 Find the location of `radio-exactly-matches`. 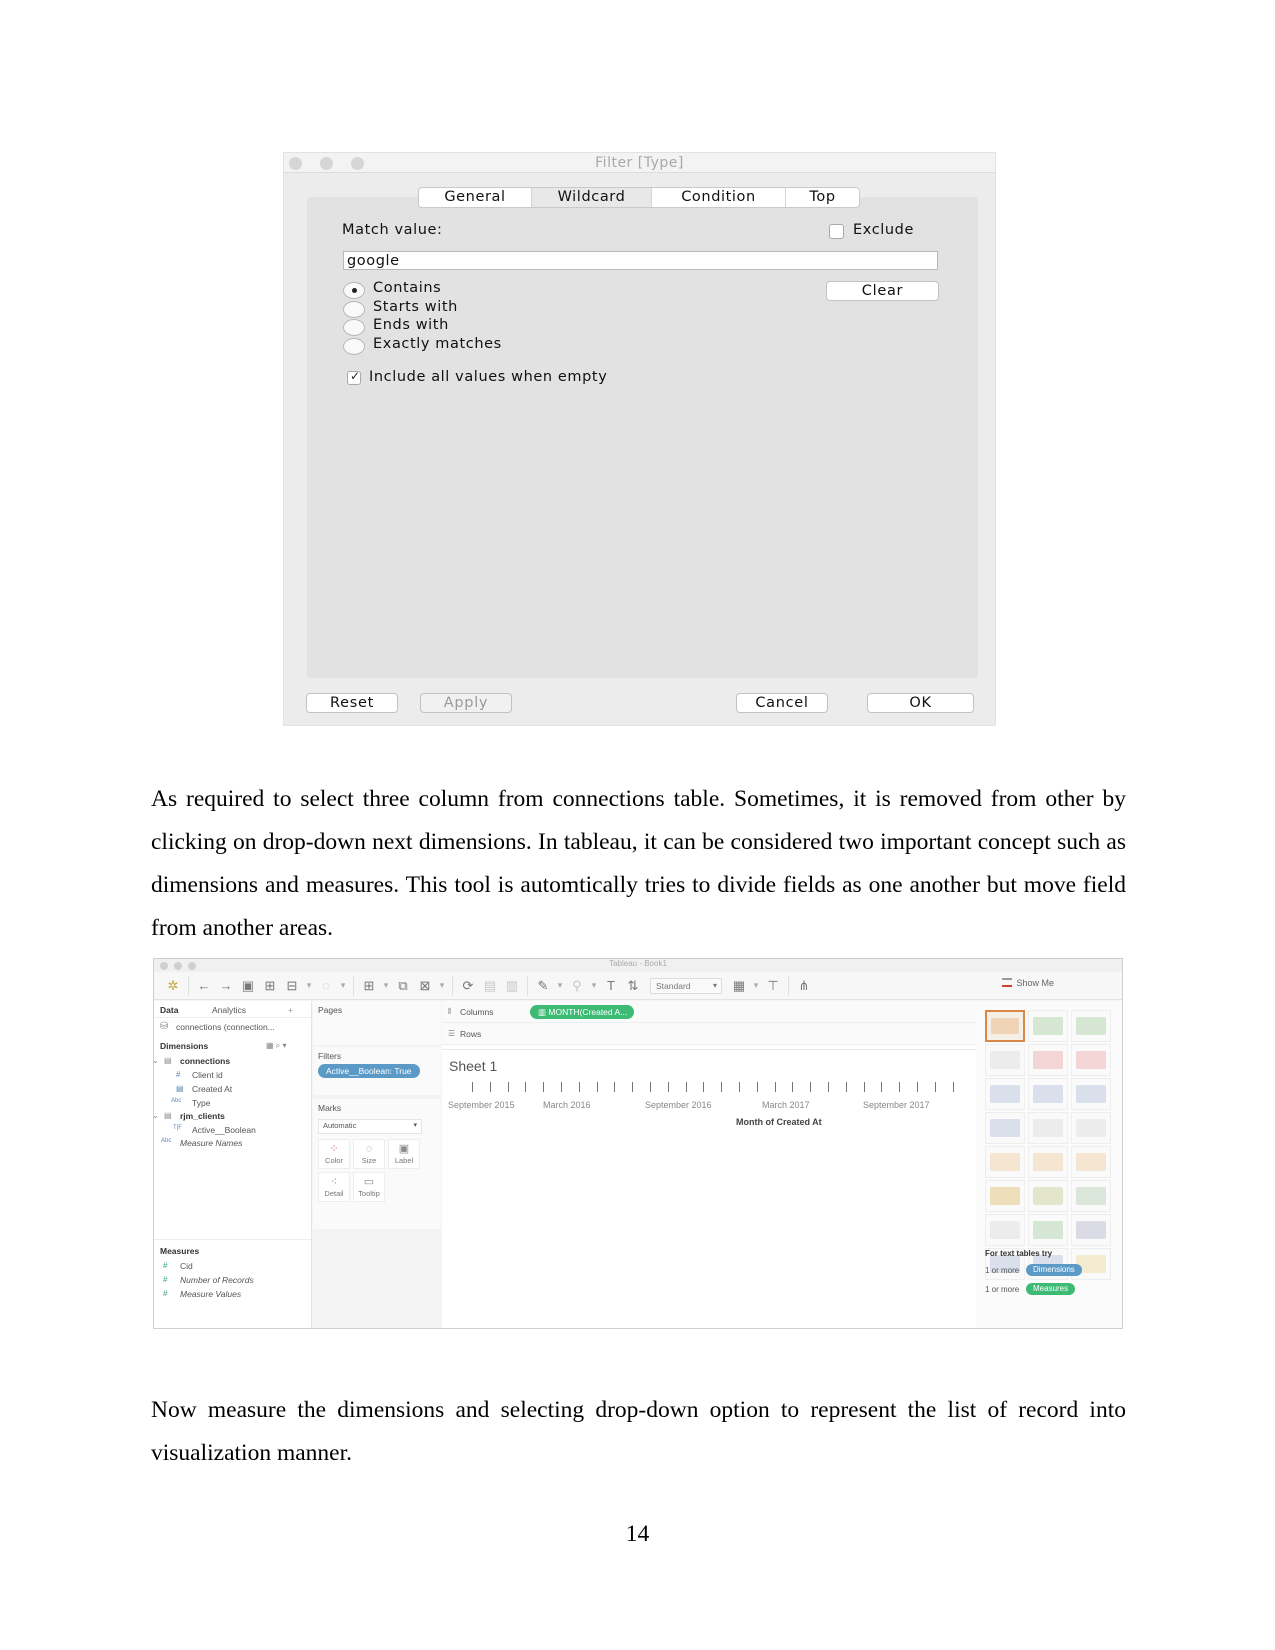

radio-exactly-matches is located at coordinates (354, 346).